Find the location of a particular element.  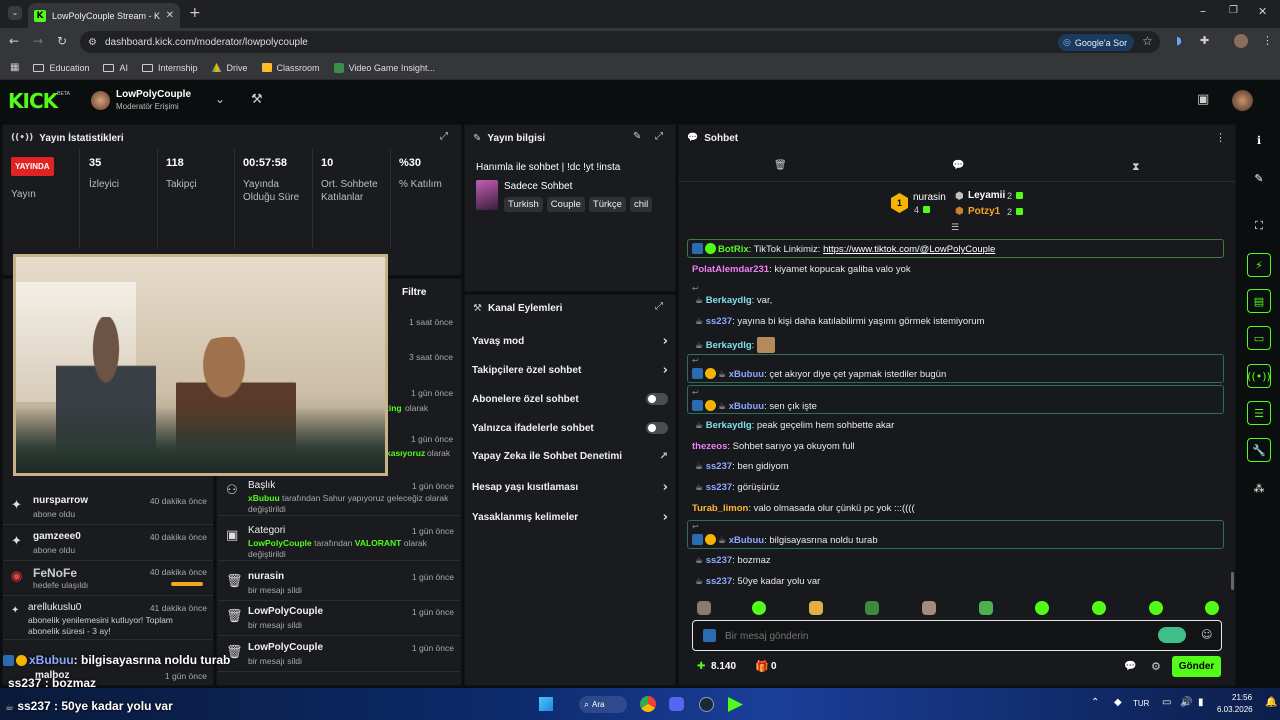

chat-scrollbar is located at coordinates (1232, 581).